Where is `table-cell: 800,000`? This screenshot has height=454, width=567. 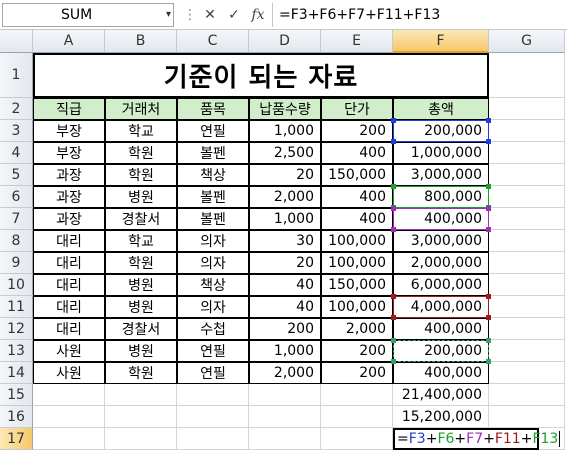
table-cell: 800,000 is located at coordinates (441, 197).